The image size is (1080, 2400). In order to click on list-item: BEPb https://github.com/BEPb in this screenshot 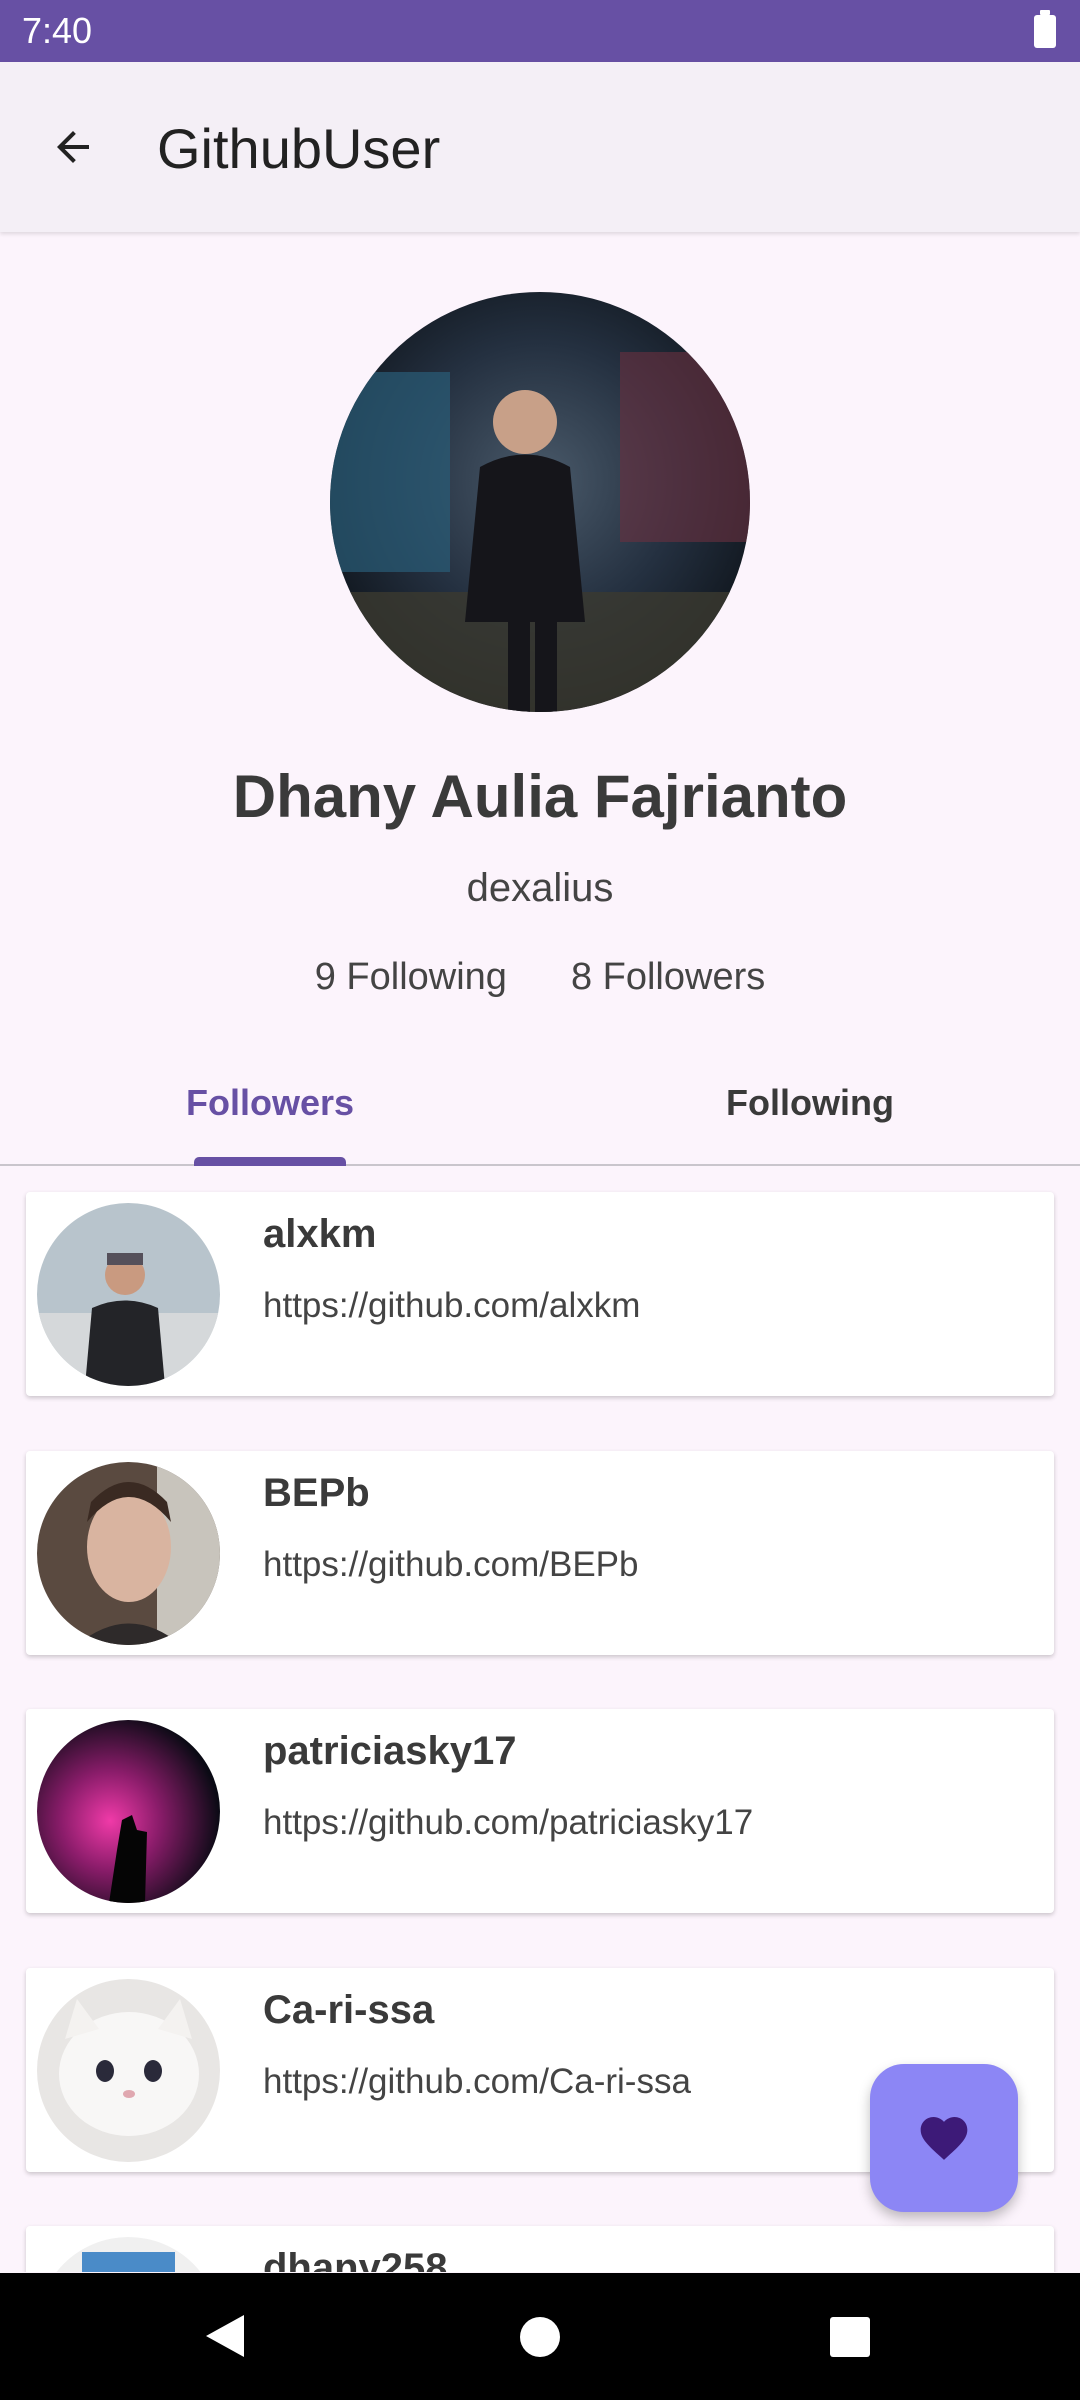, I will do `click(540, 1553)`.